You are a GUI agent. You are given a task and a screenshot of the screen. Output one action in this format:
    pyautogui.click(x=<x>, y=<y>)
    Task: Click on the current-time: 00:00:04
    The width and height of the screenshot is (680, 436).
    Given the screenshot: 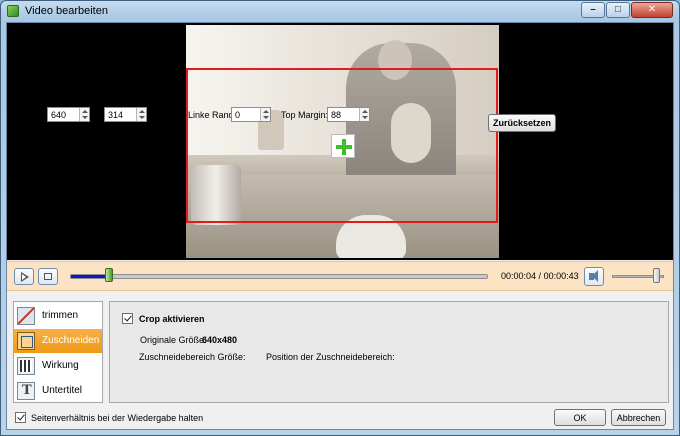 What is the action you would take?
    pyautogui.click(x=519, y=276)
    